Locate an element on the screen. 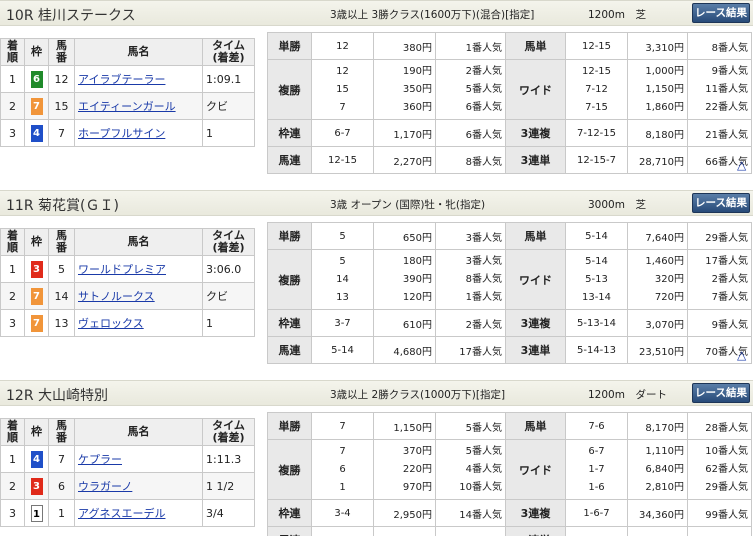 This screenshot has width=753, height=536. horse-name-link: エイティーンガール is located at coordinates (127, 106).